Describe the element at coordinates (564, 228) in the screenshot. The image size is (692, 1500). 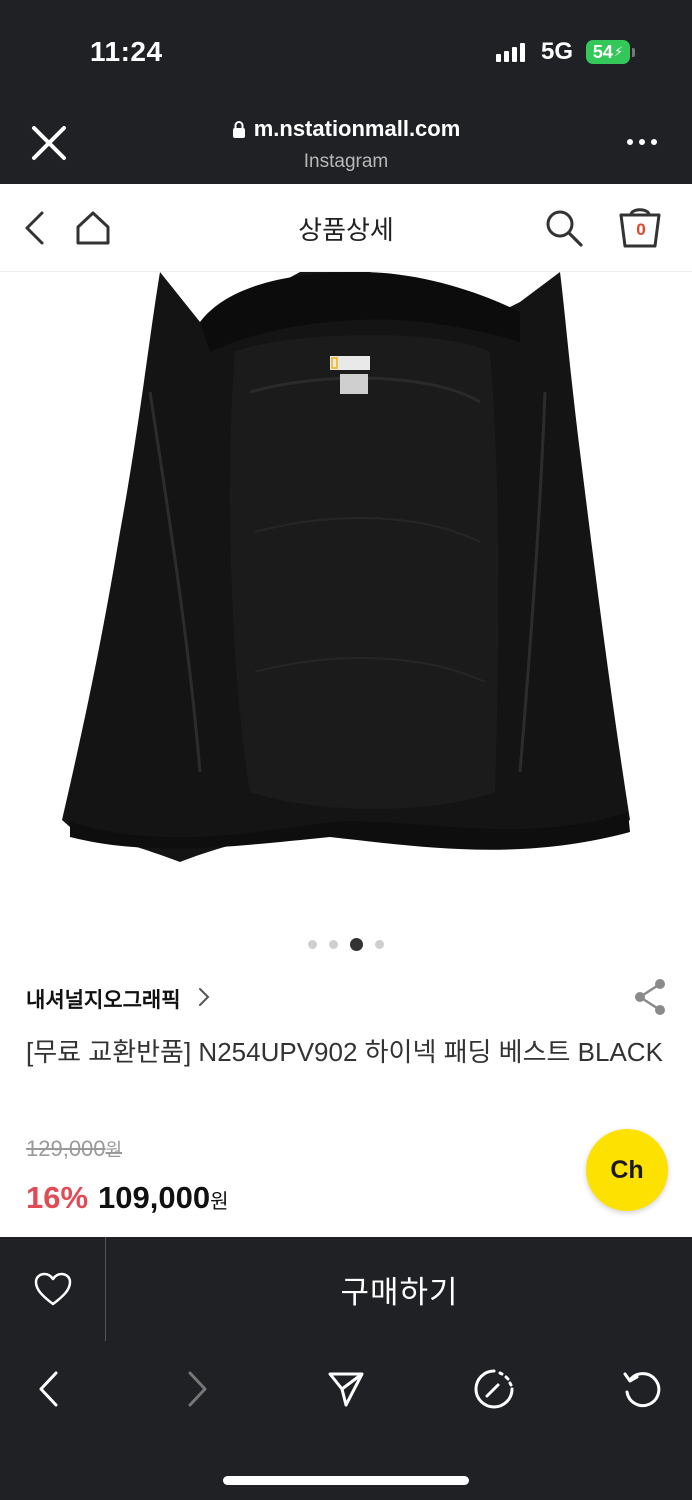
I see `search-icon` at that location.